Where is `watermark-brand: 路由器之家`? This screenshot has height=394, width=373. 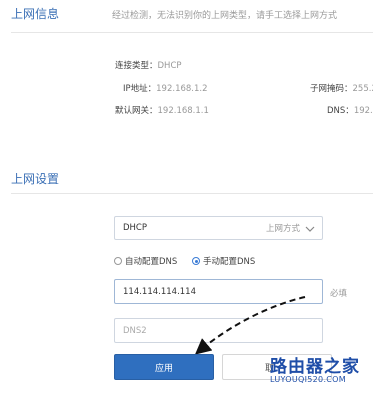 watermark-brand: 路由器之家 is located at coordinates (315, 367).